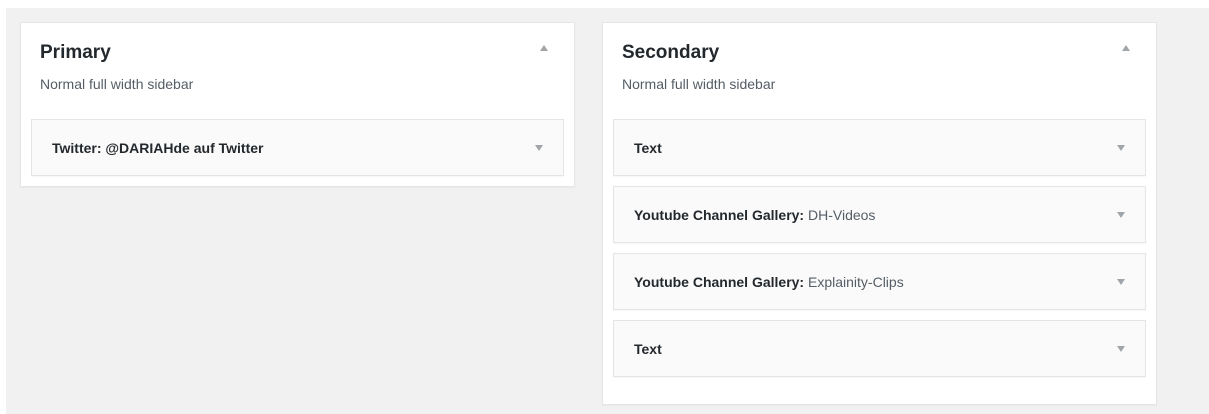  Describe the element at coordinates (879, 71) in the screenshot. I see `sidebar-secondary-header: Secondary Normal full width sidebar` at that location.